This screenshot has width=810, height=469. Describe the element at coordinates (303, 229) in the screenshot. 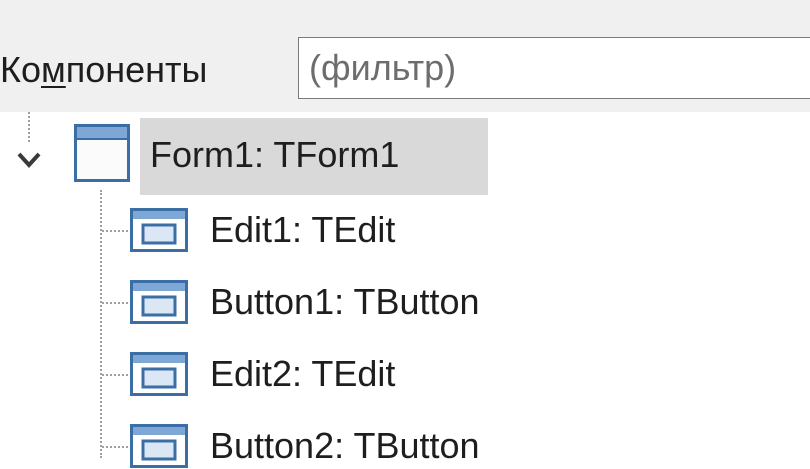

I see `tree-node-label: Edit1: TEdit` at that location.